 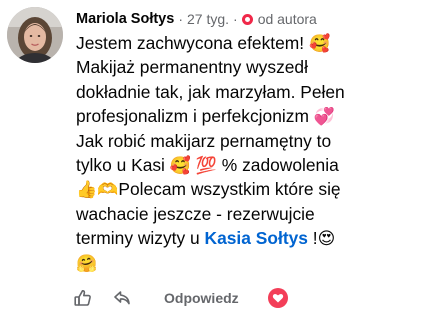 I want to click on comment-line: 🤗, so click(x=248, y=263).